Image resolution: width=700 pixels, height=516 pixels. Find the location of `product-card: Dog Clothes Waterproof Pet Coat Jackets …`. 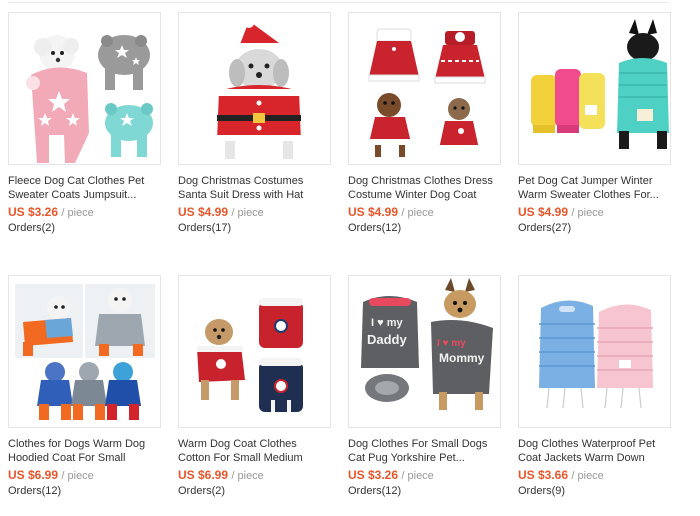

product-card: Dog Clothes Waterproof Pet Coat Jackets … is located at coordinates (594, 386).